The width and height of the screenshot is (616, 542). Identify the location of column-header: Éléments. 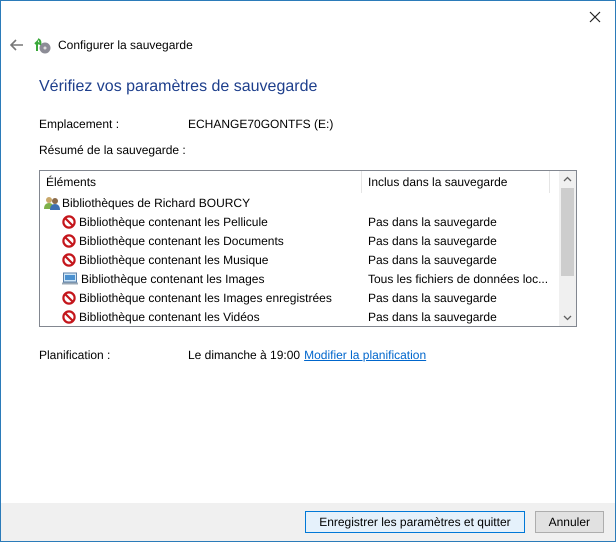
(201, 182).